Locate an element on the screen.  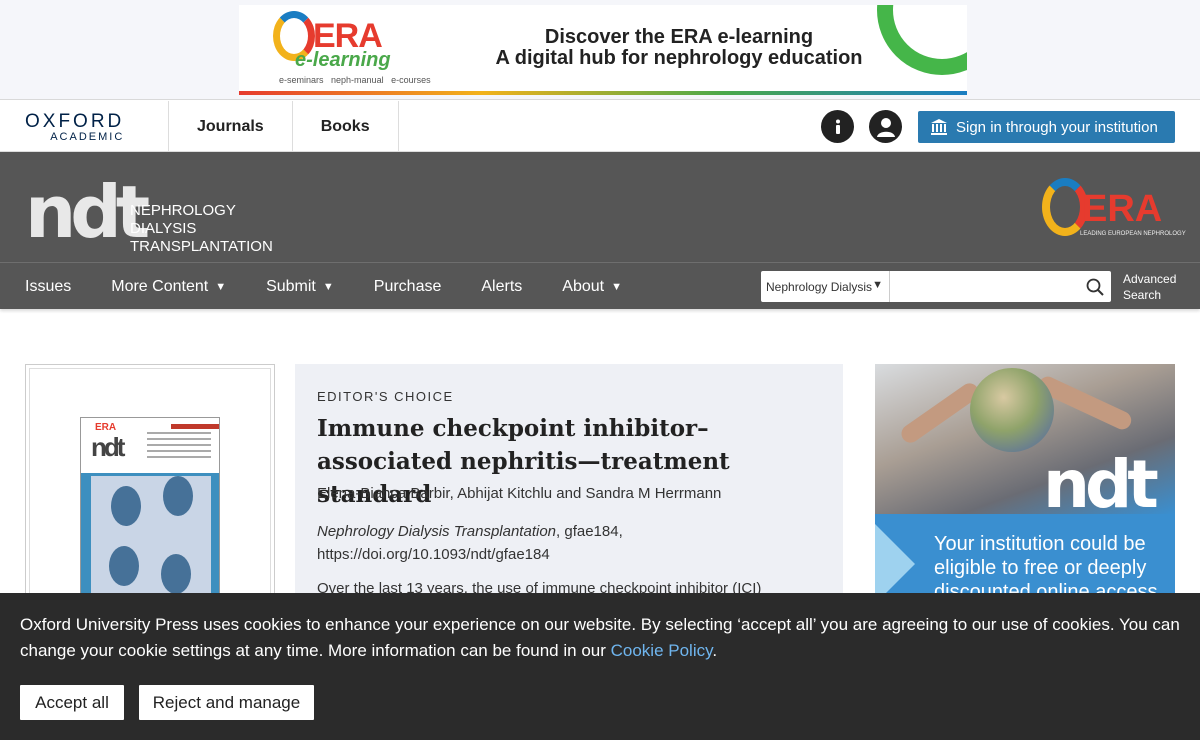
journal-title-line1: NEPHROLOGY is located at coordinates (183, 210).